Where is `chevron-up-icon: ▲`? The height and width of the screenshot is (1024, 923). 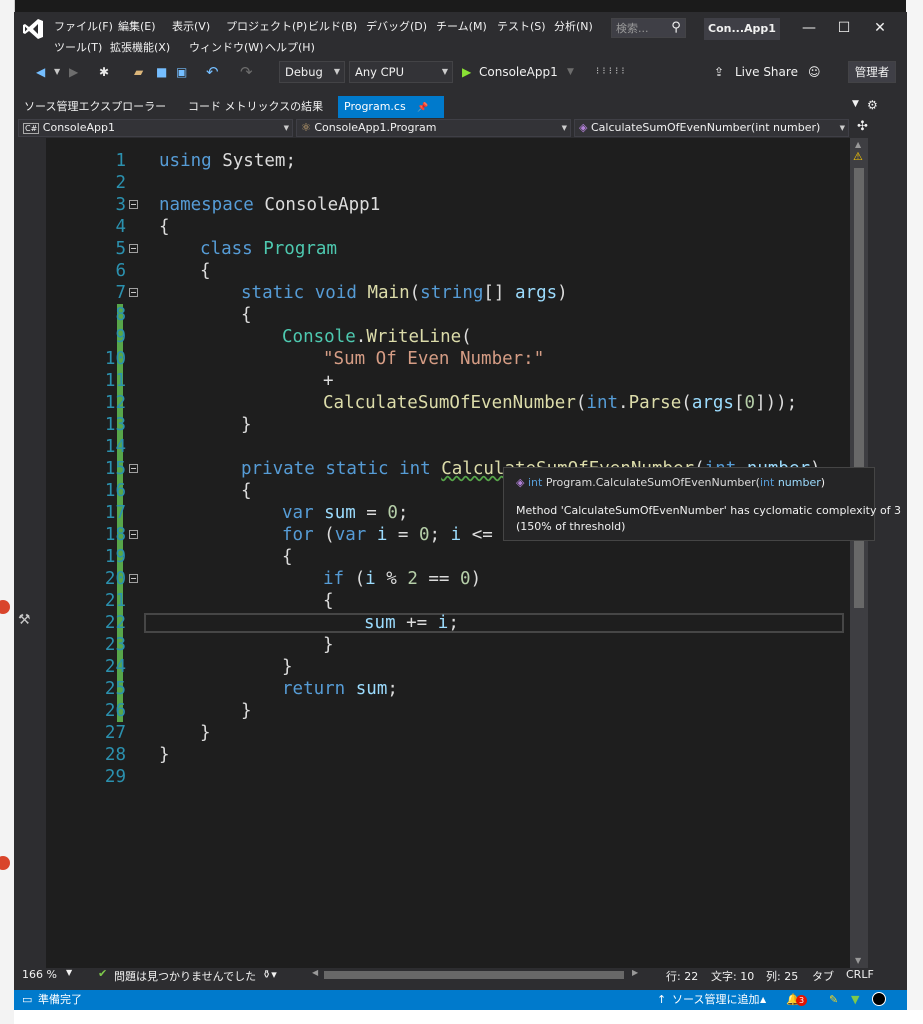
chevron-up-icon: ▲ is located at coordinates (763, 1000).